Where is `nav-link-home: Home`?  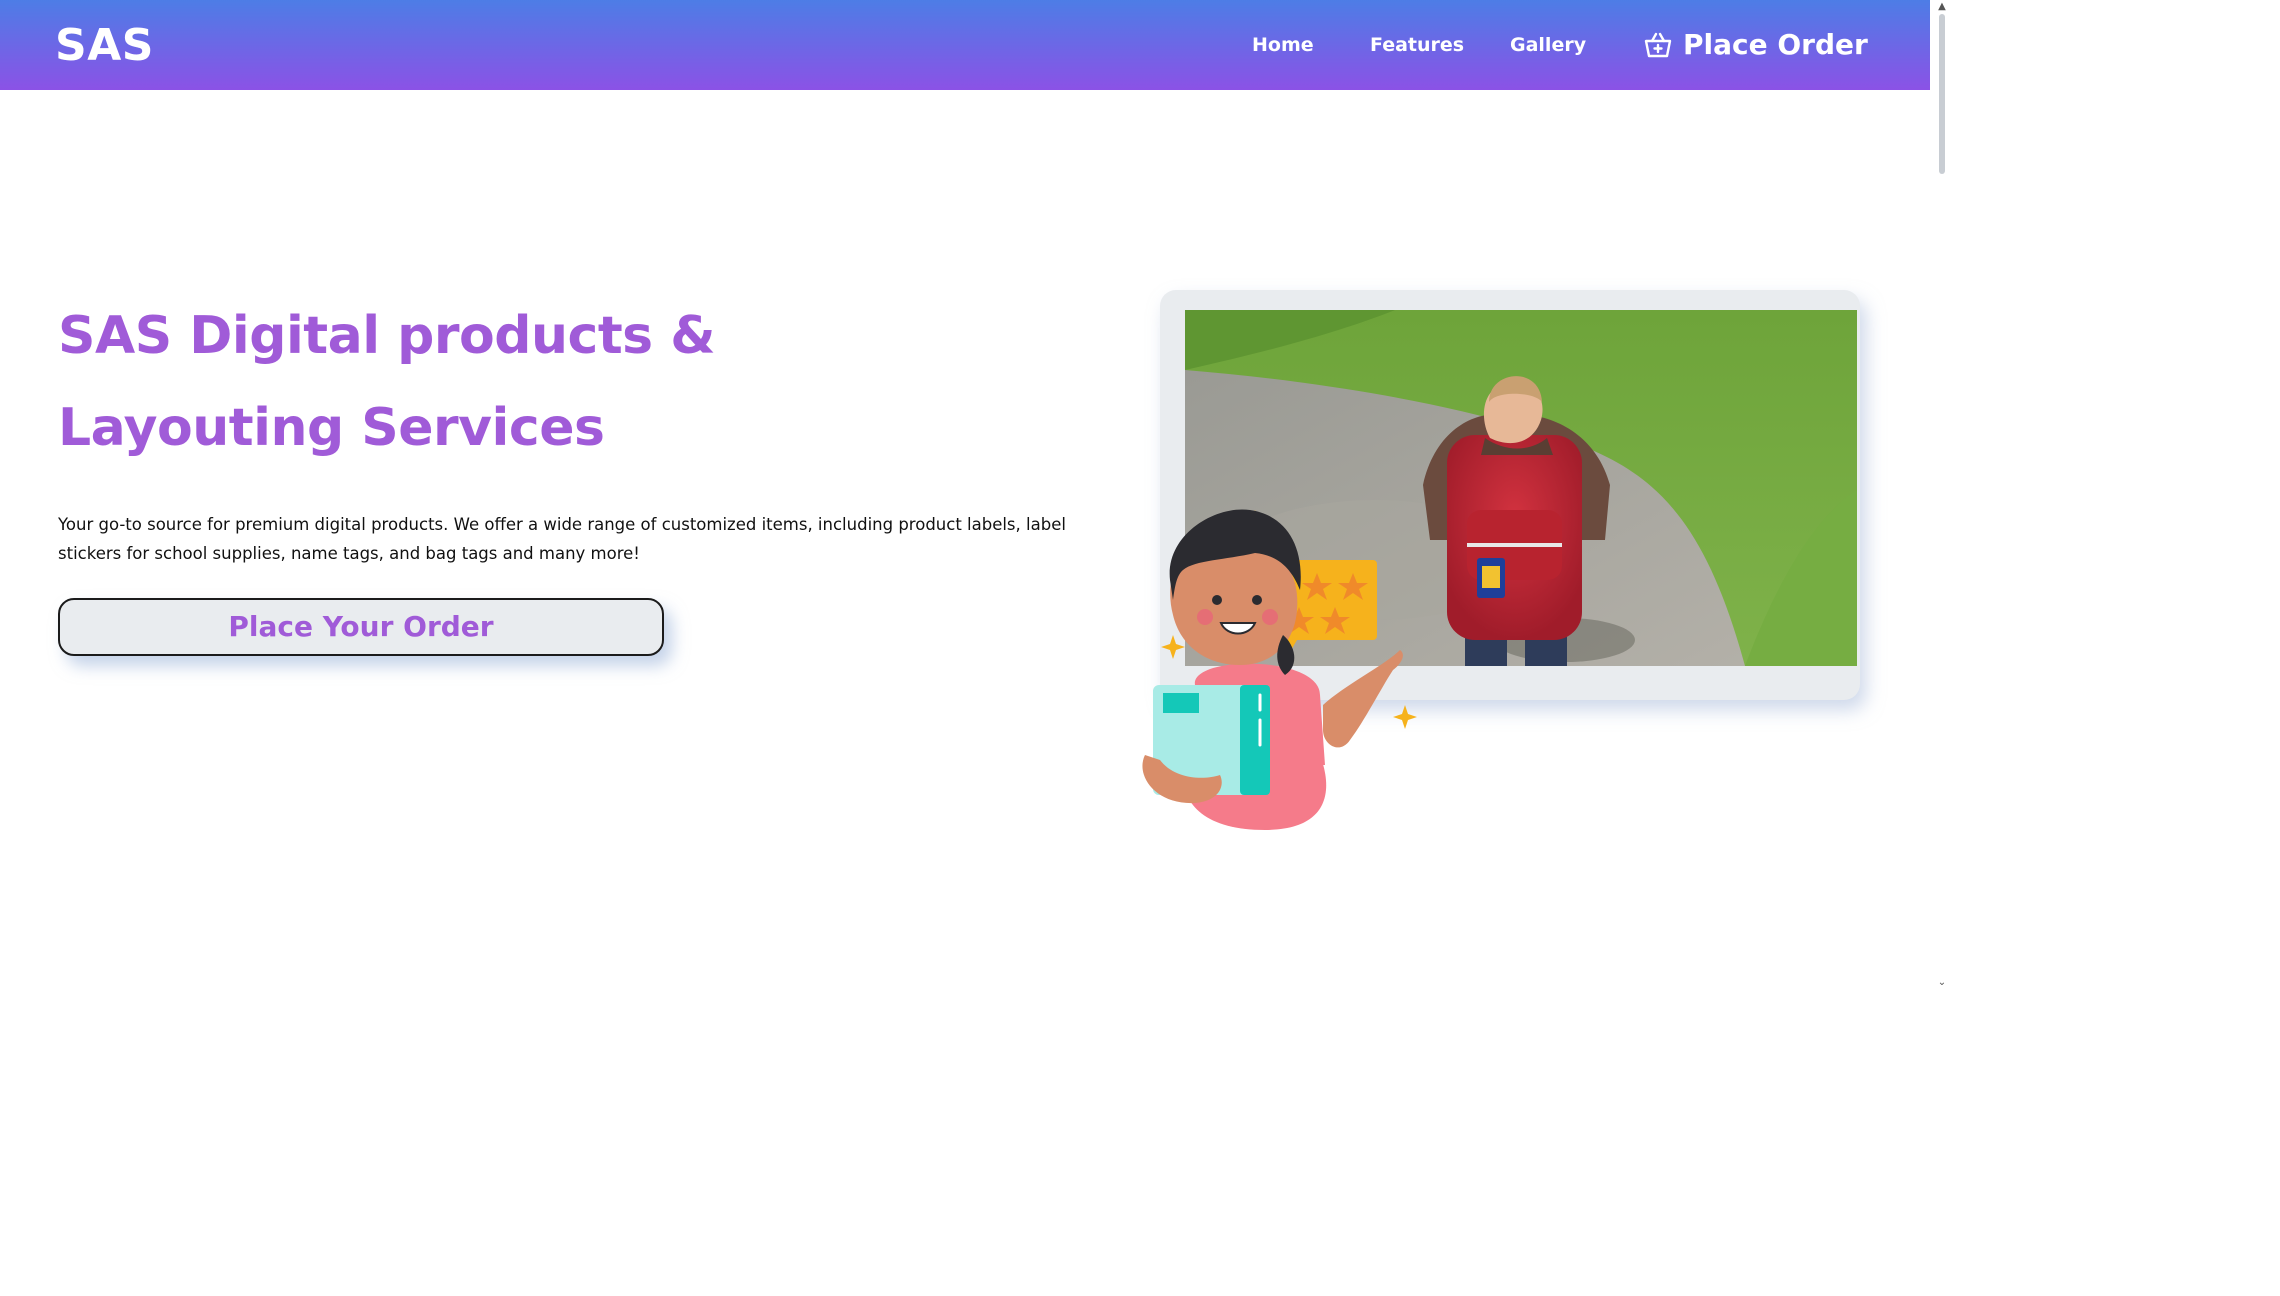 nav-link-home: Home is located at coordinates (1283, 45).